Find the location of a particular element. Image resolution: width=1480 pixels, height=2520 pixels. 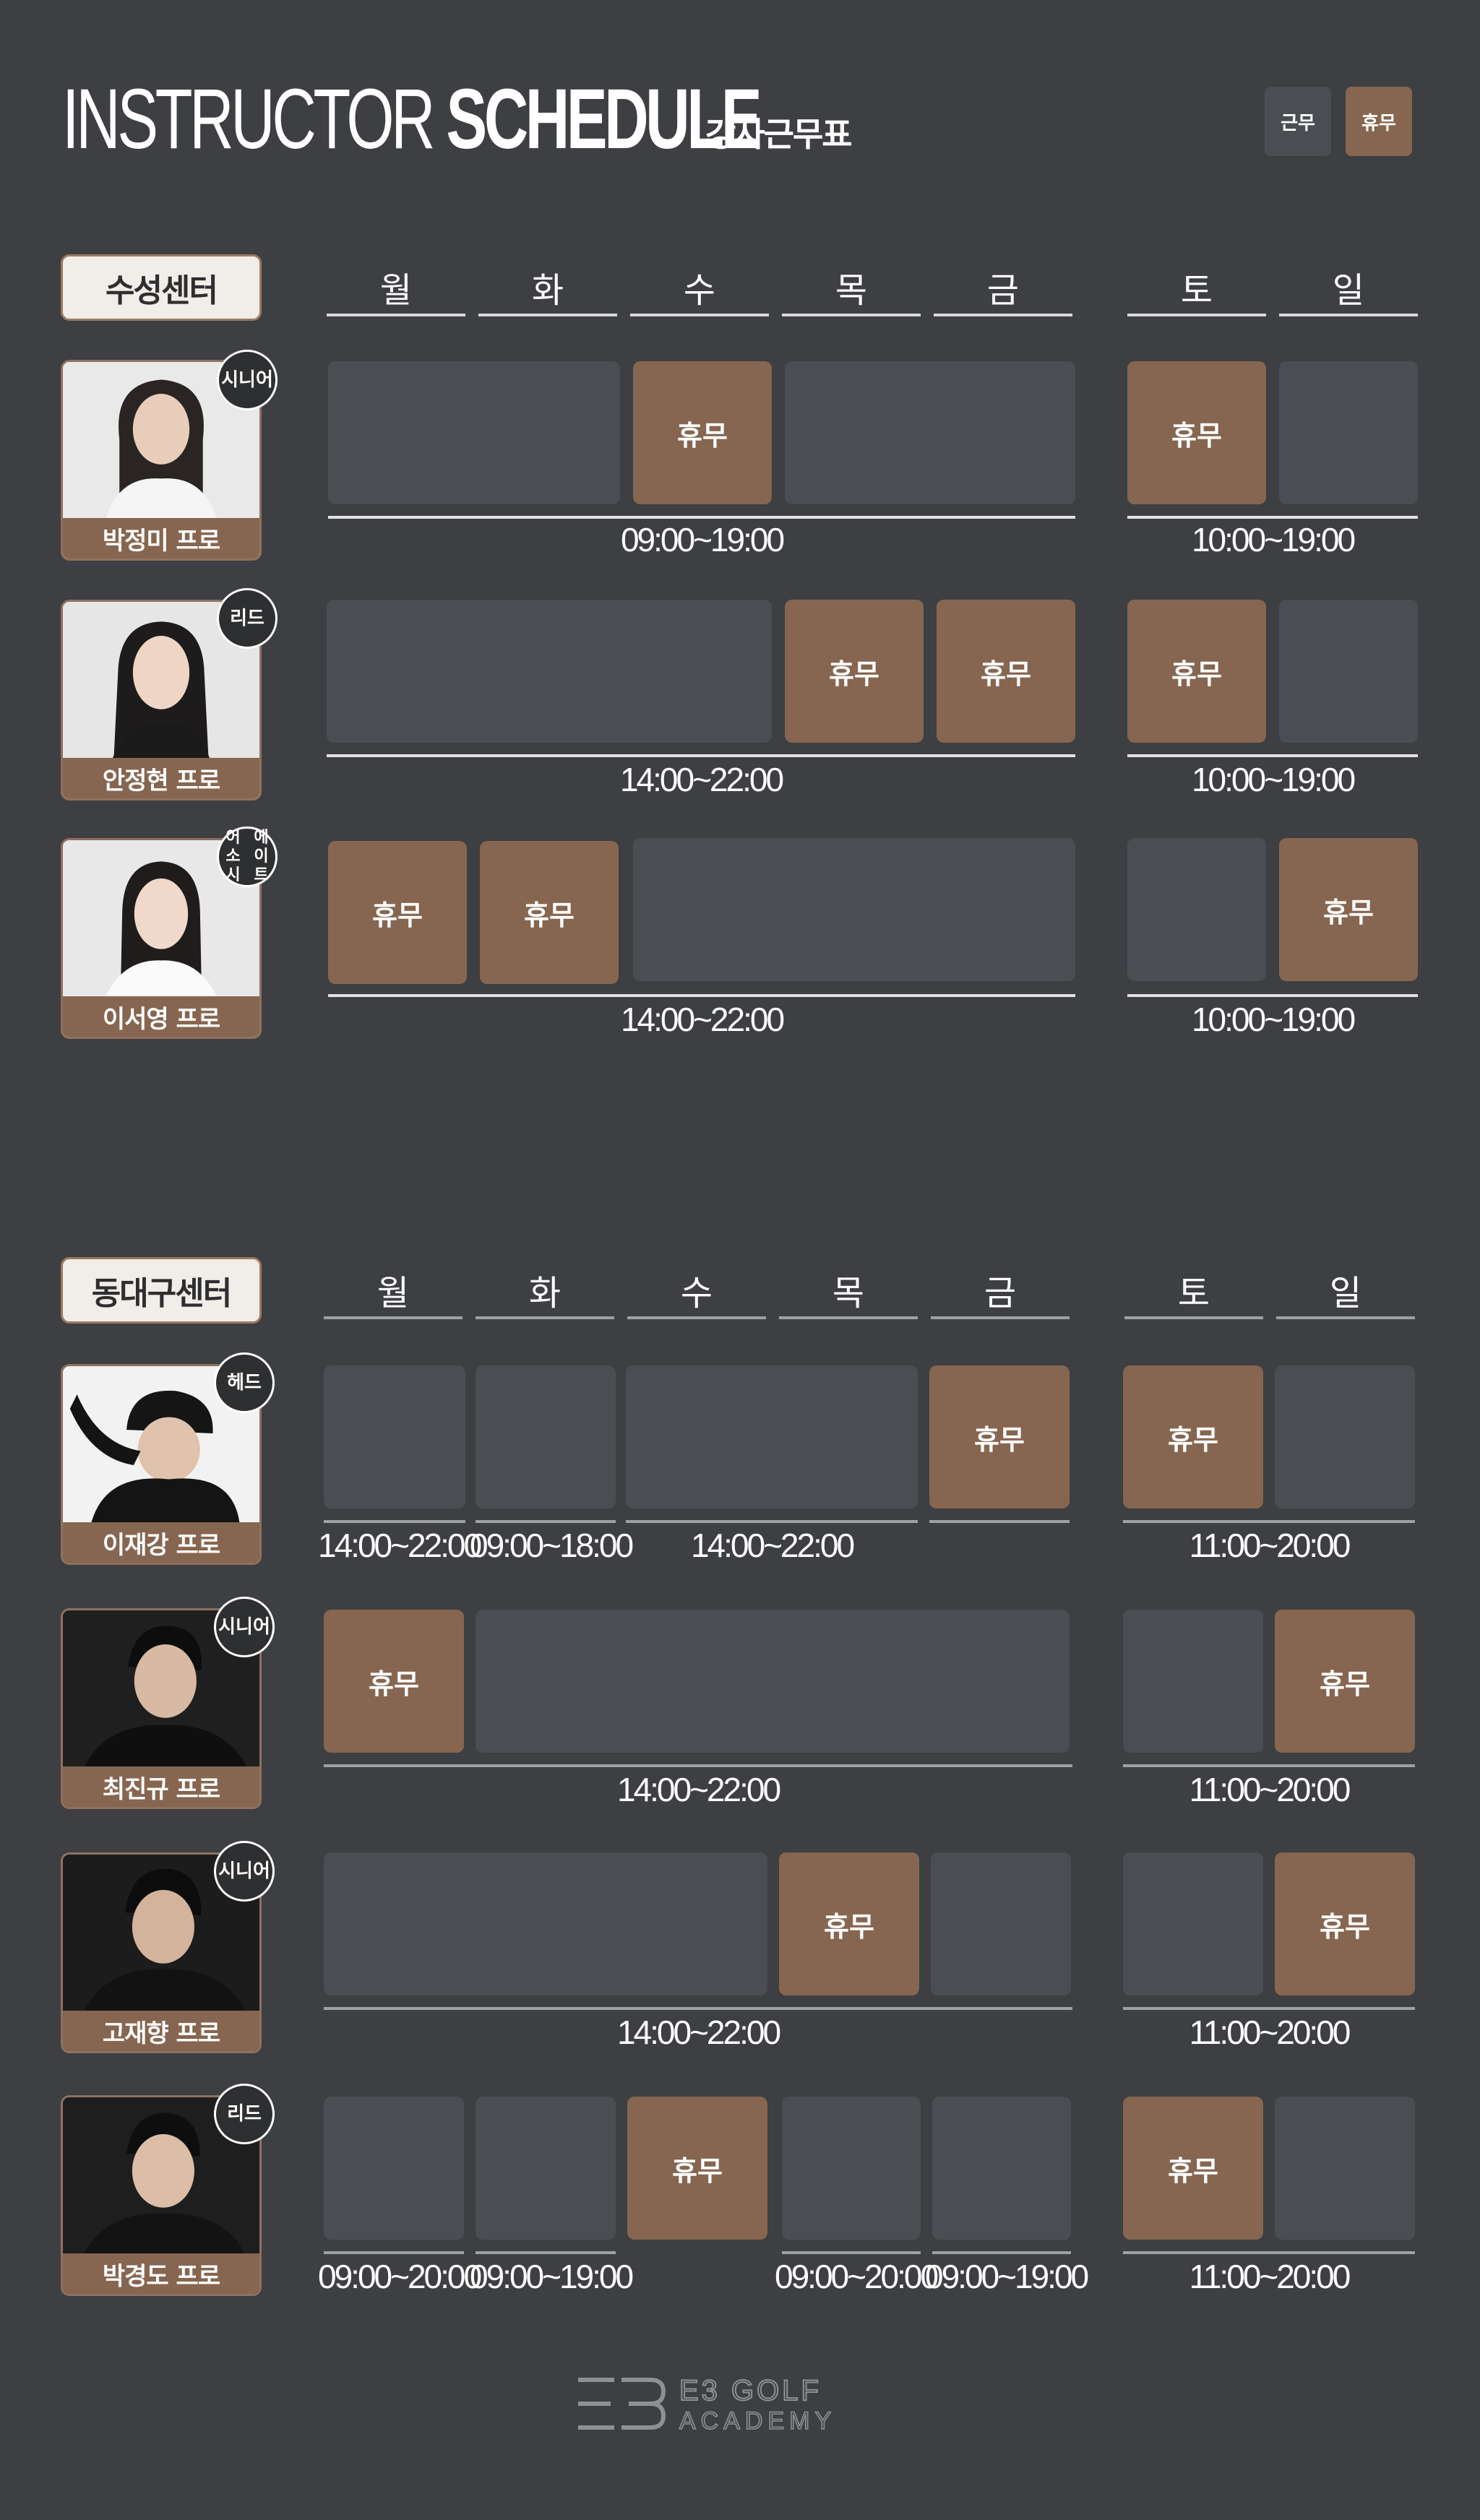

title-light: INSTRUCTOR is located at coordinates (249, 119).